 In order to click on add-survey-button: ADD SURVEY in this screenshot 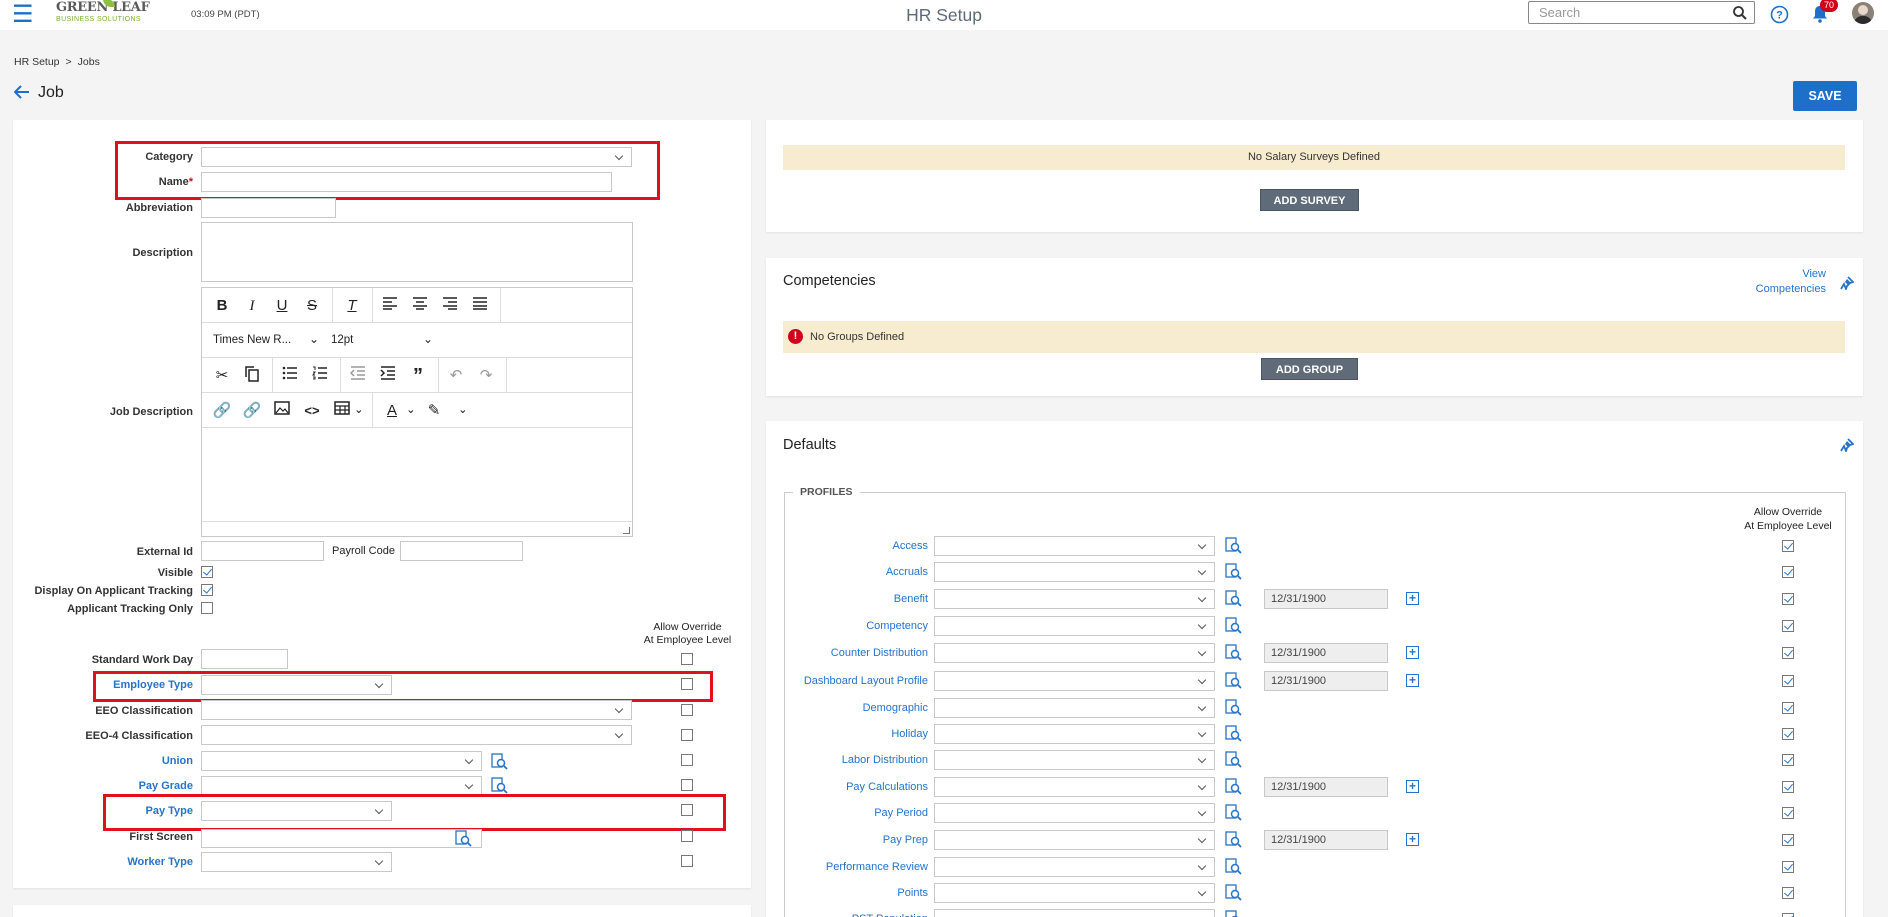, I will do `click(1309, 200)`.